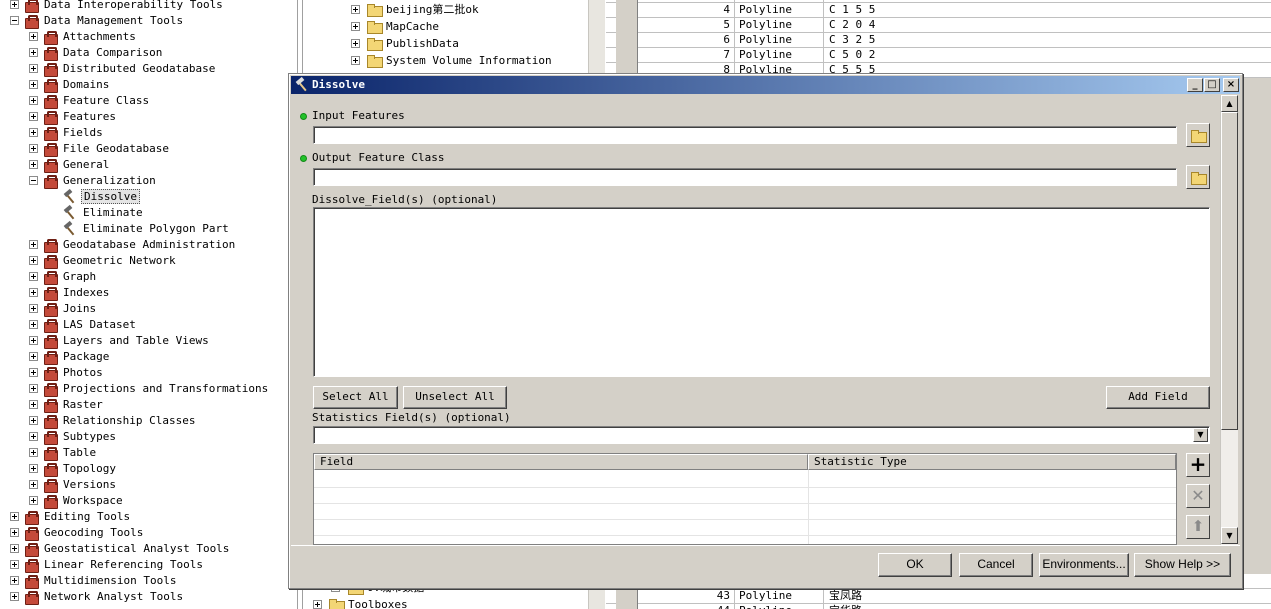 Image resolution: width=1271 pixels, height=609 pixels. What do you see at coordinates (938, 25) in the screenshot?
I see `table-row: 5 Polyline C 2 0 4` at bounding box center [938, 25].